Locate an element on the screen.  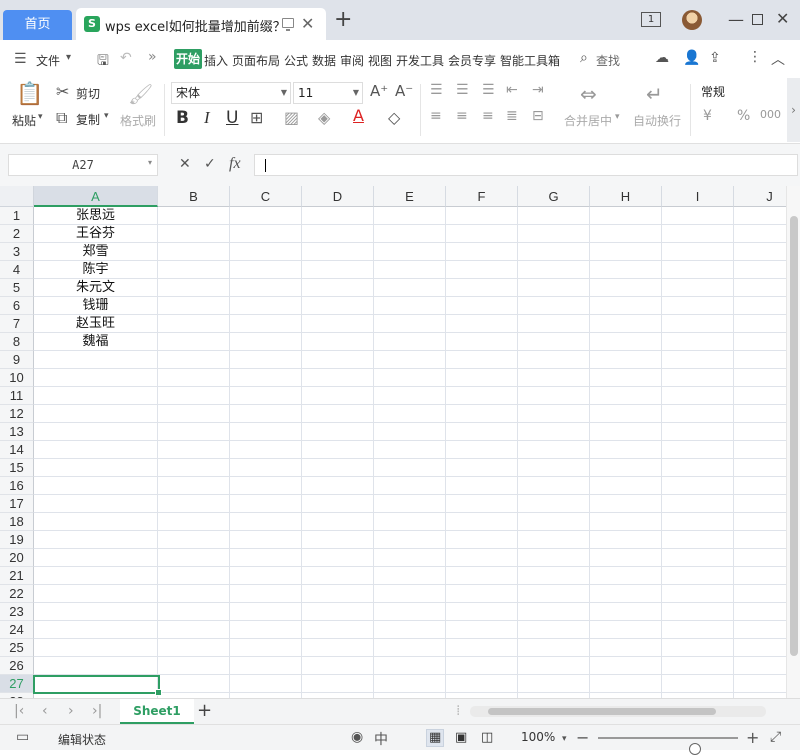
ribbon-scroll-right-icon: › is located at coordinates (793, 110).